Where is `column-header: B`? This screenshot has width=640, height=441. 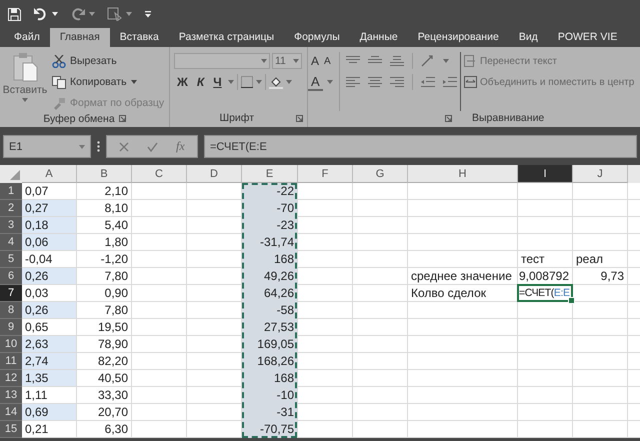
column-header: B is located at coordinates (104, 174).